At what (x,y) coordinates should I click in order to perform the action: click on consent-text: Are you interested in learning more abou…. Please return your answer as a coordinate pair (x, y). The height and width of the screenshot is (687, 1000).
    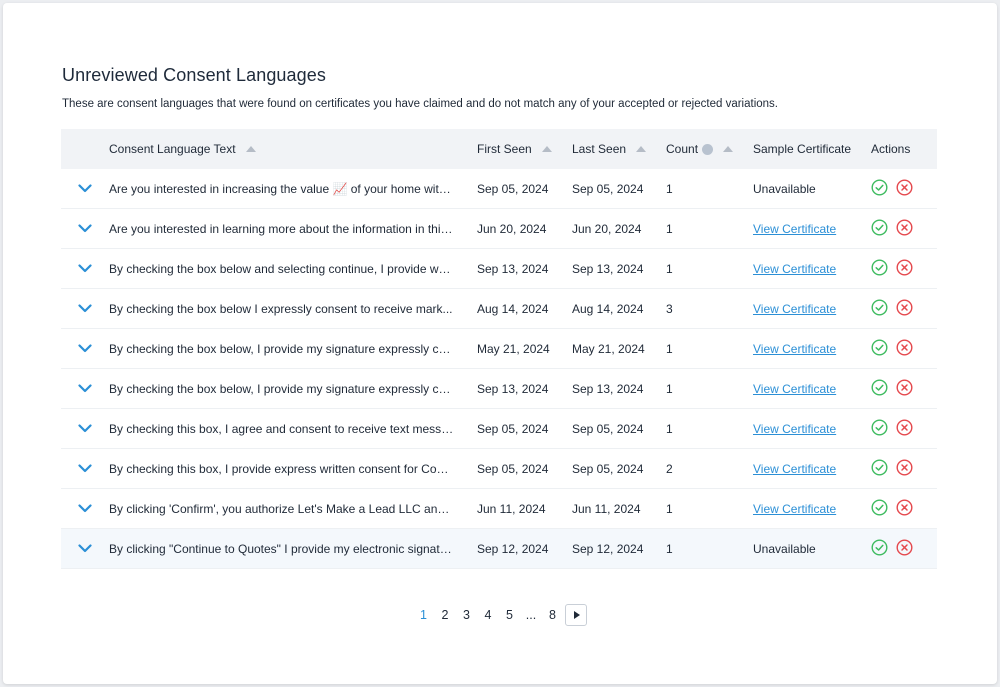
    Looking at the image, I should click on (281, 228).